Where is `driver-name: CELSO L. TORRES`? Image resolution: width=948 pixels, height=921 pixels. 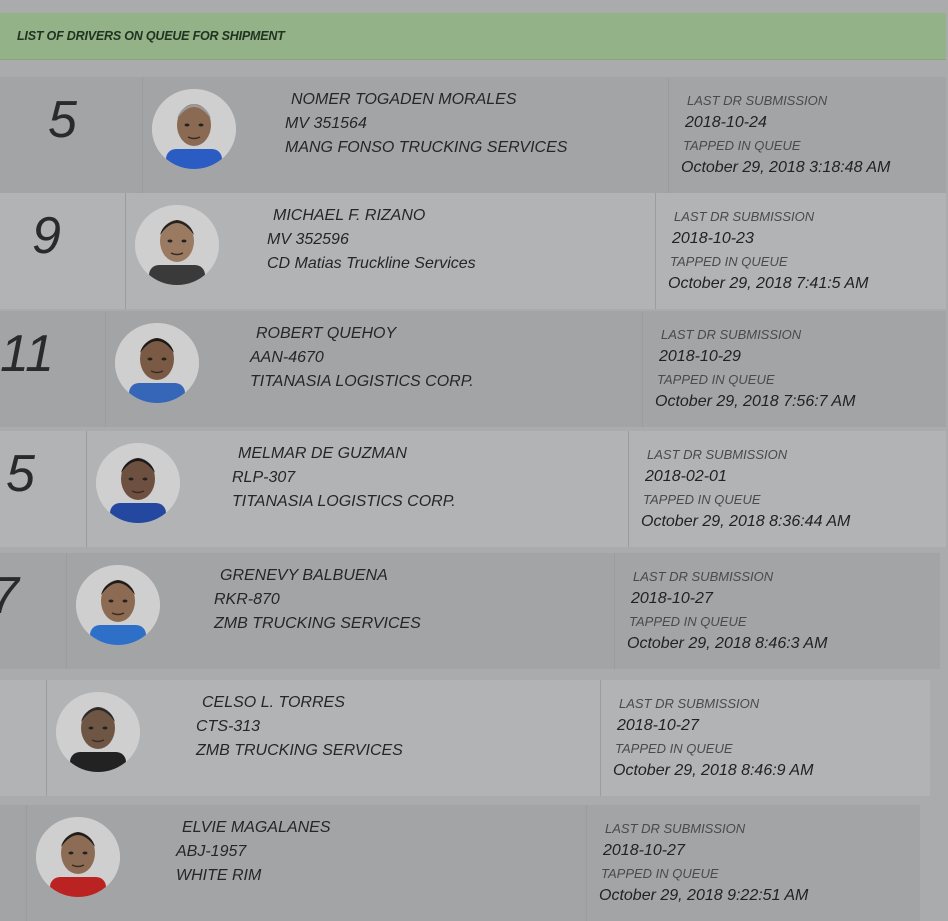 driver-name: CELSO L. TORRES is located at coordinates (273, 702).